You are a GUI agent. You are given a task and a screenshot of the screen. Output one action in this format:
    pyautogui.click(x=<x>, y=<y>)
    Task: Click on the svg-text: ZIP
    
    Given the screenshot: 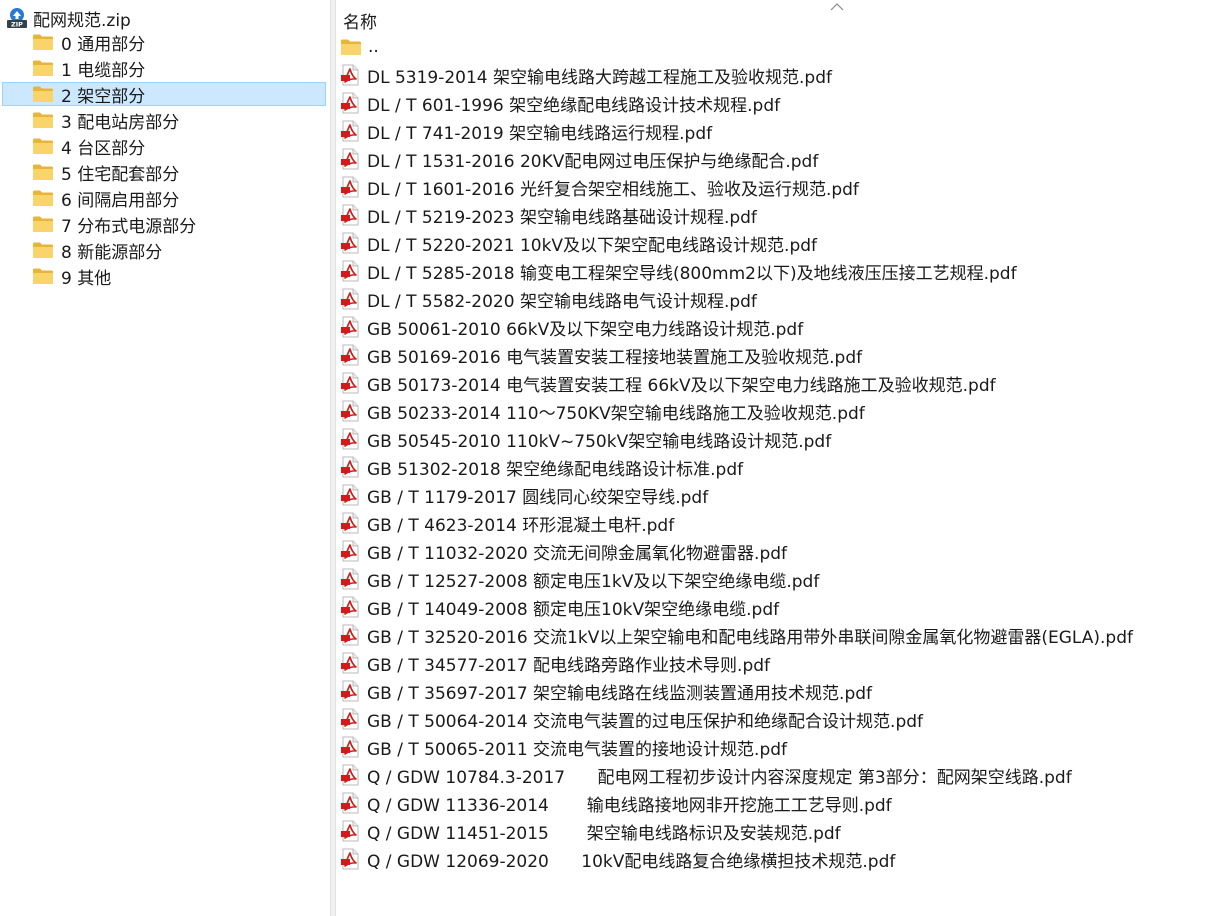 What is the action you would take?
    pyautogui.click(x=17, y=25)
    